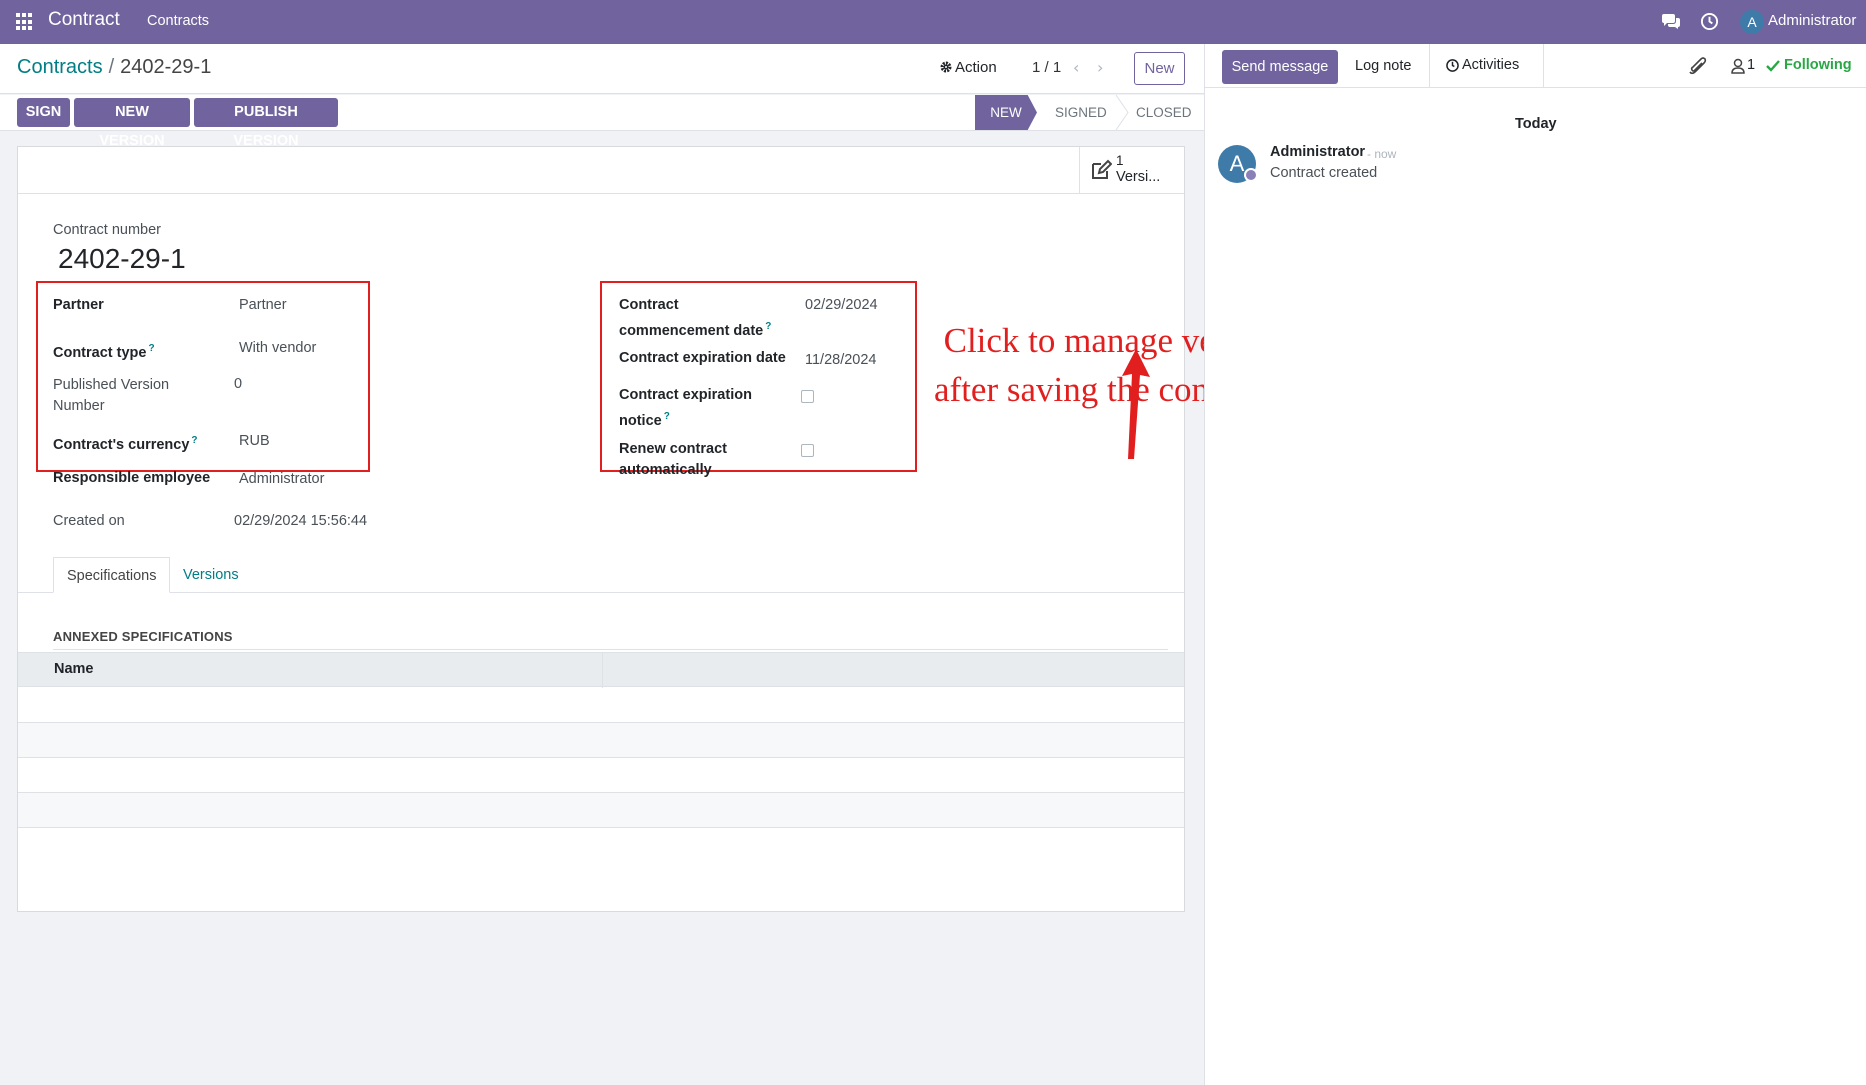  What do you see at coordinates (1122, 112) in the screenshot?
I see `stage-separator-icon` at bounding box center [1122, 112].